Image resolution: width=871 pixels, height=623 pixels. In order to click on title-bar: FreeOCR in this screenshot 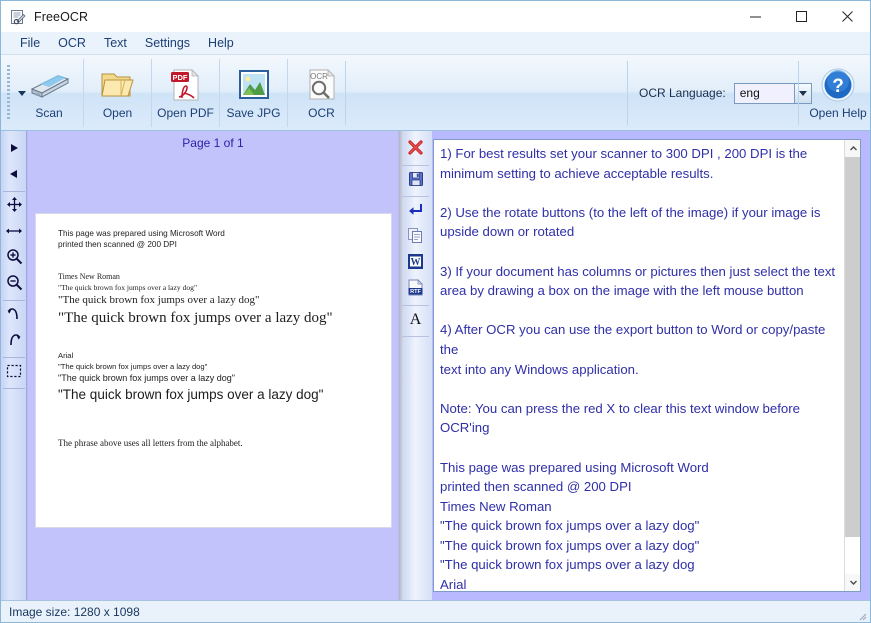, I will do `click(435, 16)`.